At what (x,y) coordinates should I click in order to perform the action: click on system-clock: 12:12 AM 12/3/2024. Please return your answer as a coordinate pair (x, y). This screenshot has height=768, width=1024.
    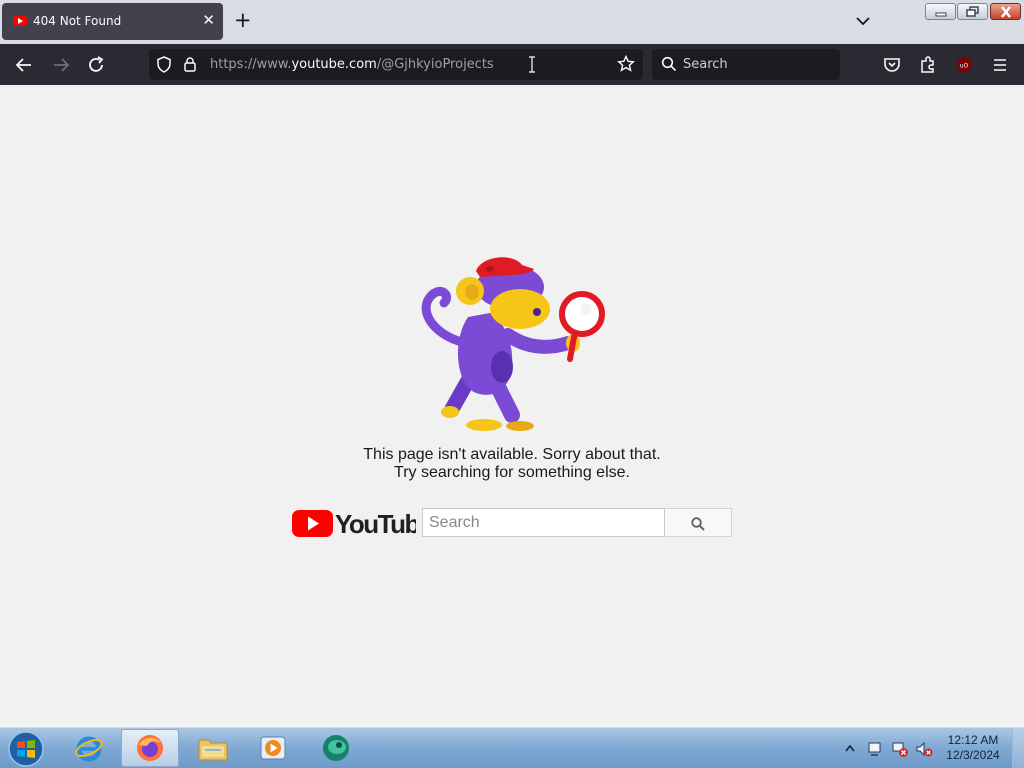
    Looking at the image, I should click on (973, 748).